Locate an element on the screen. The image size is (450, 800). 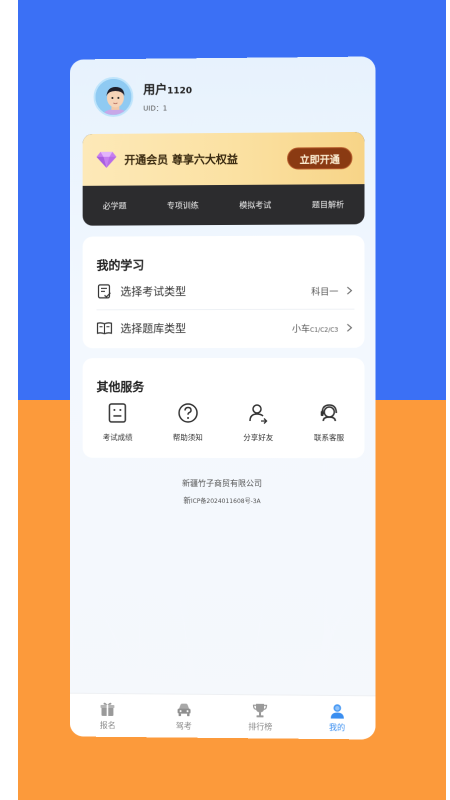
select-exam-type-row: 选择考试类型 科目一 is located at coordinates (226, 291).